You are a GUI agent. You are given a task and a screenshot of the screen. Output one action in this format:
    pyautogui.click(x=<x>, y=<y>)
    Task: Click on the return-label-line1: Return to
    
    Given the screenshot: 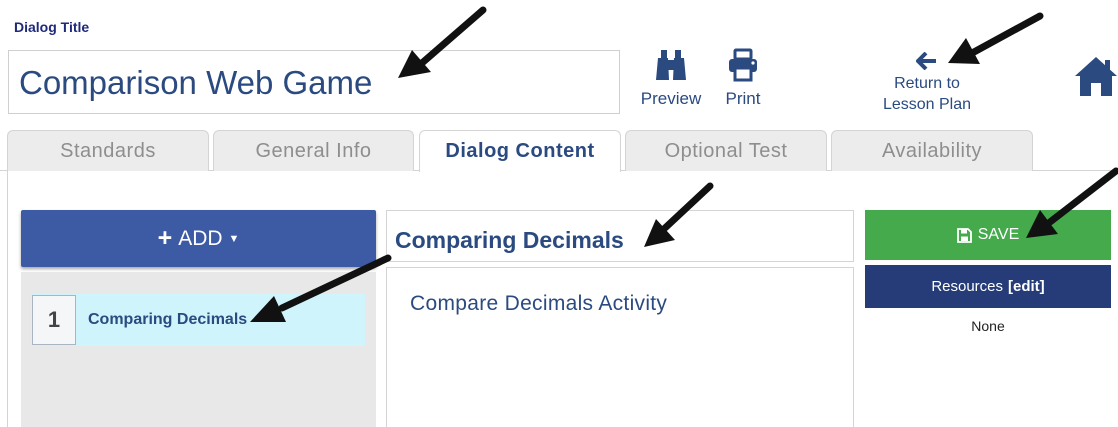 What is the action you would take?
    pyautogui.click(x=927, y=83)
    